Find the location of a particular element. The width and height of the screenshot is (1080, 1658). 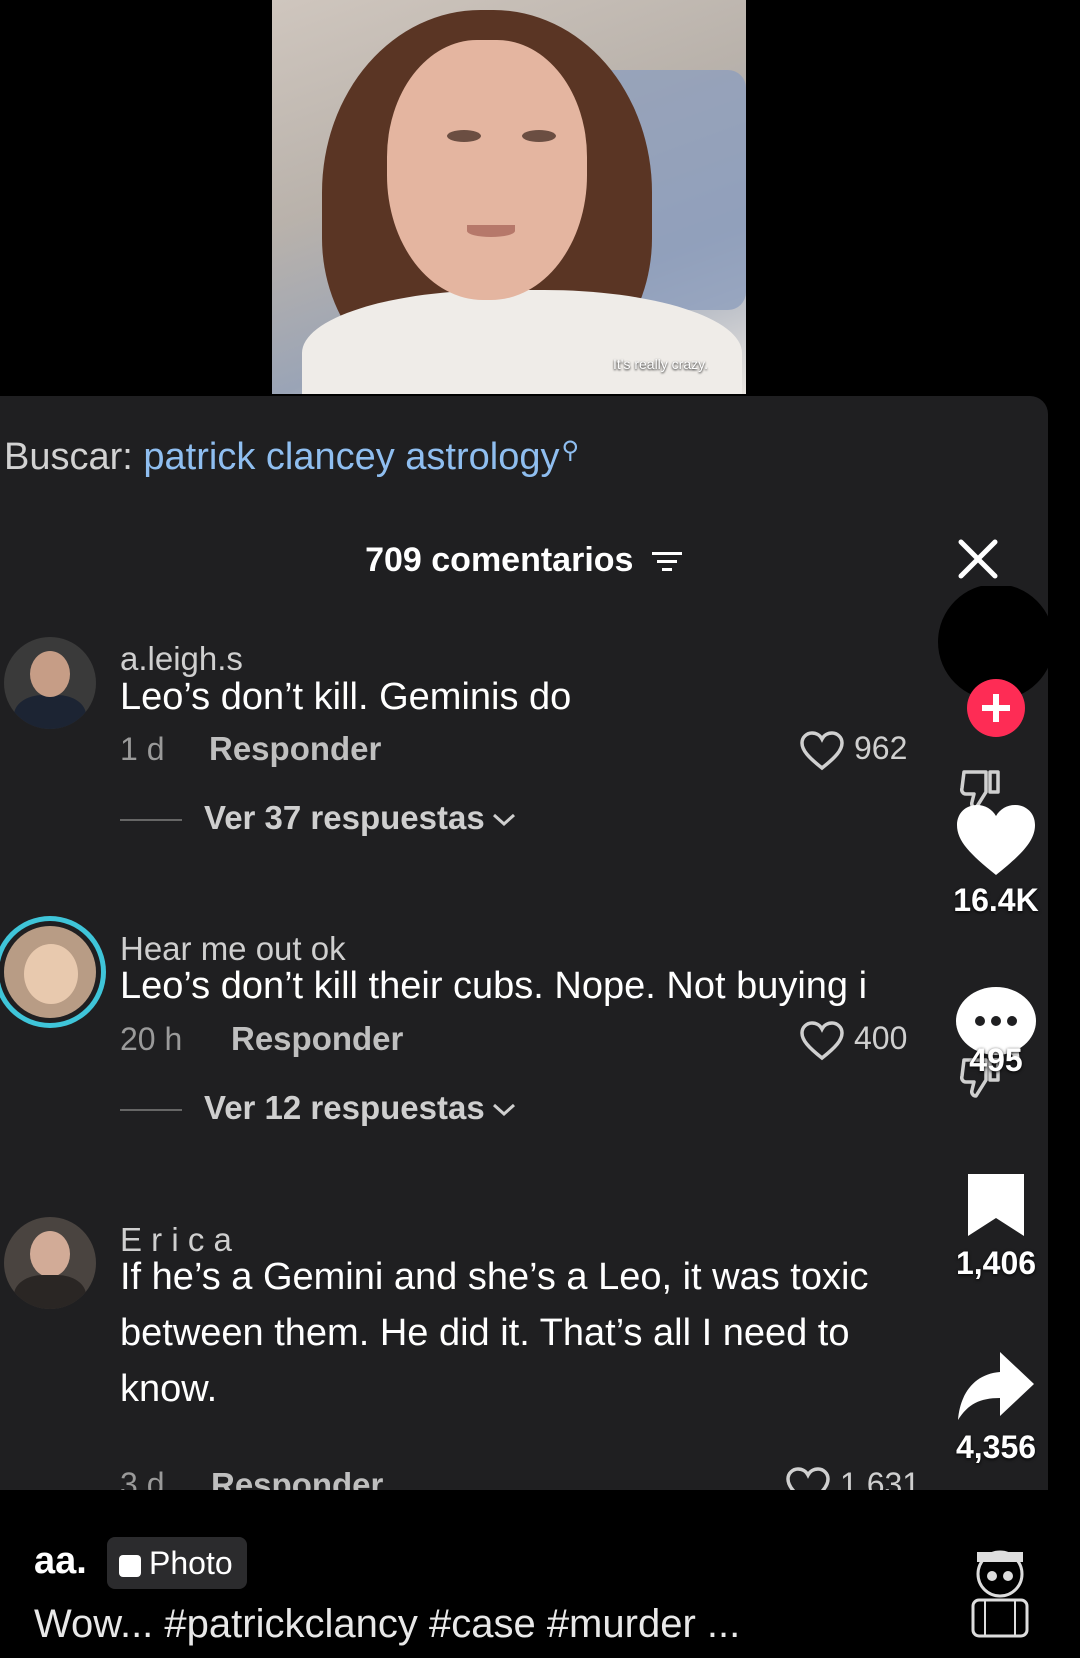

face is located at coordinates (487, 170).